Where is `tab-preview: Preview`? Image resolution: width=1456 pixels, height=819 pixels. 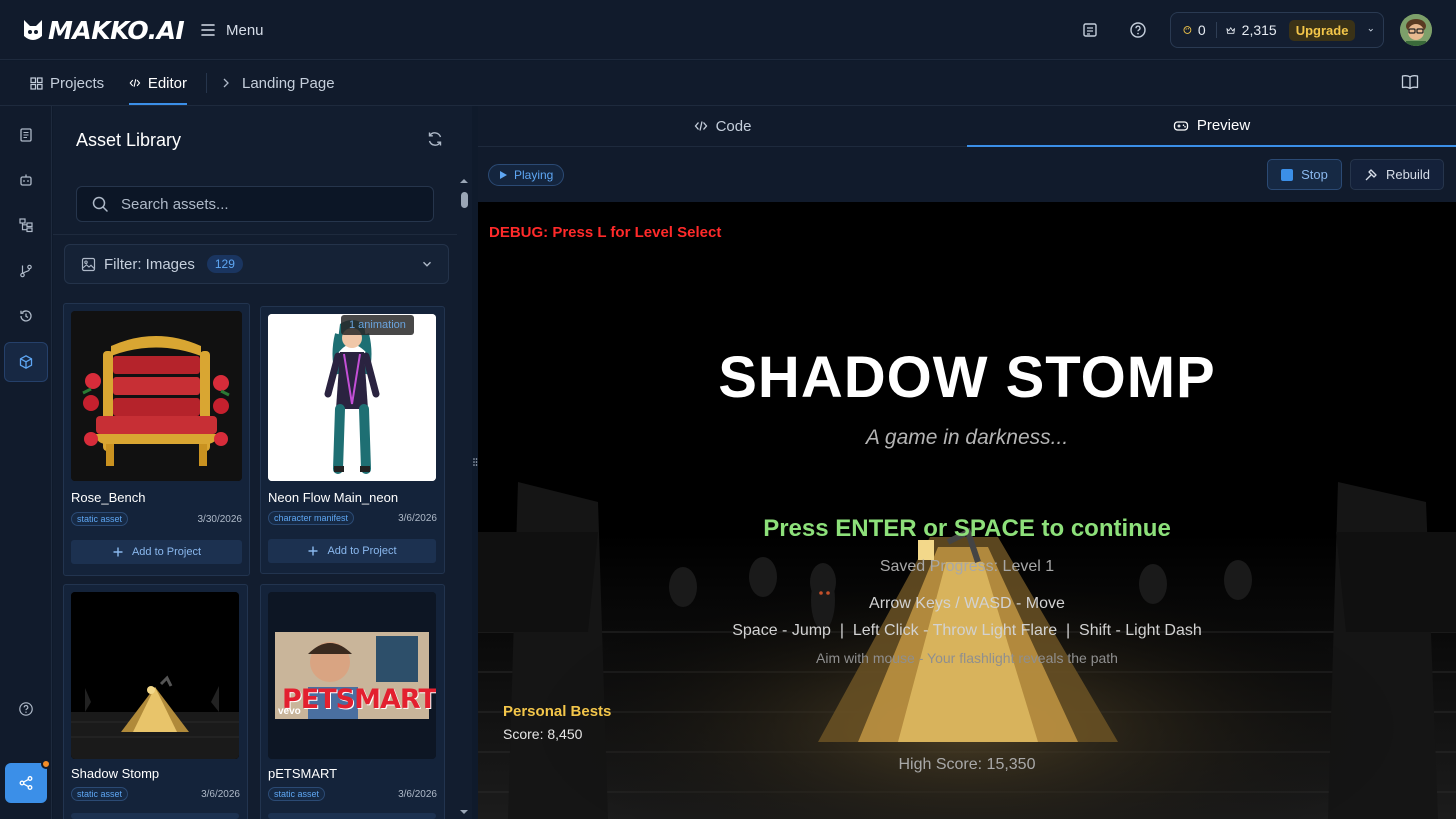
tab-preview: Preview is located at coordinates (1211, 126).